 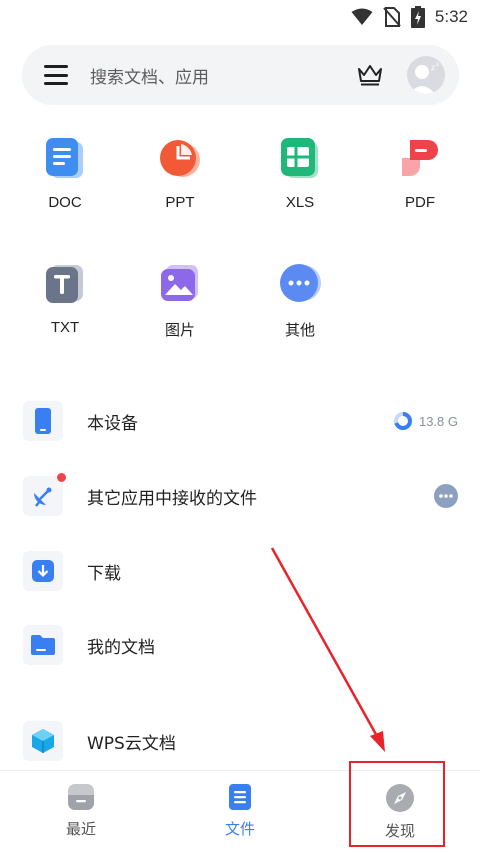 I want to click on nav-files: 文件, so click(x=240, y=811).